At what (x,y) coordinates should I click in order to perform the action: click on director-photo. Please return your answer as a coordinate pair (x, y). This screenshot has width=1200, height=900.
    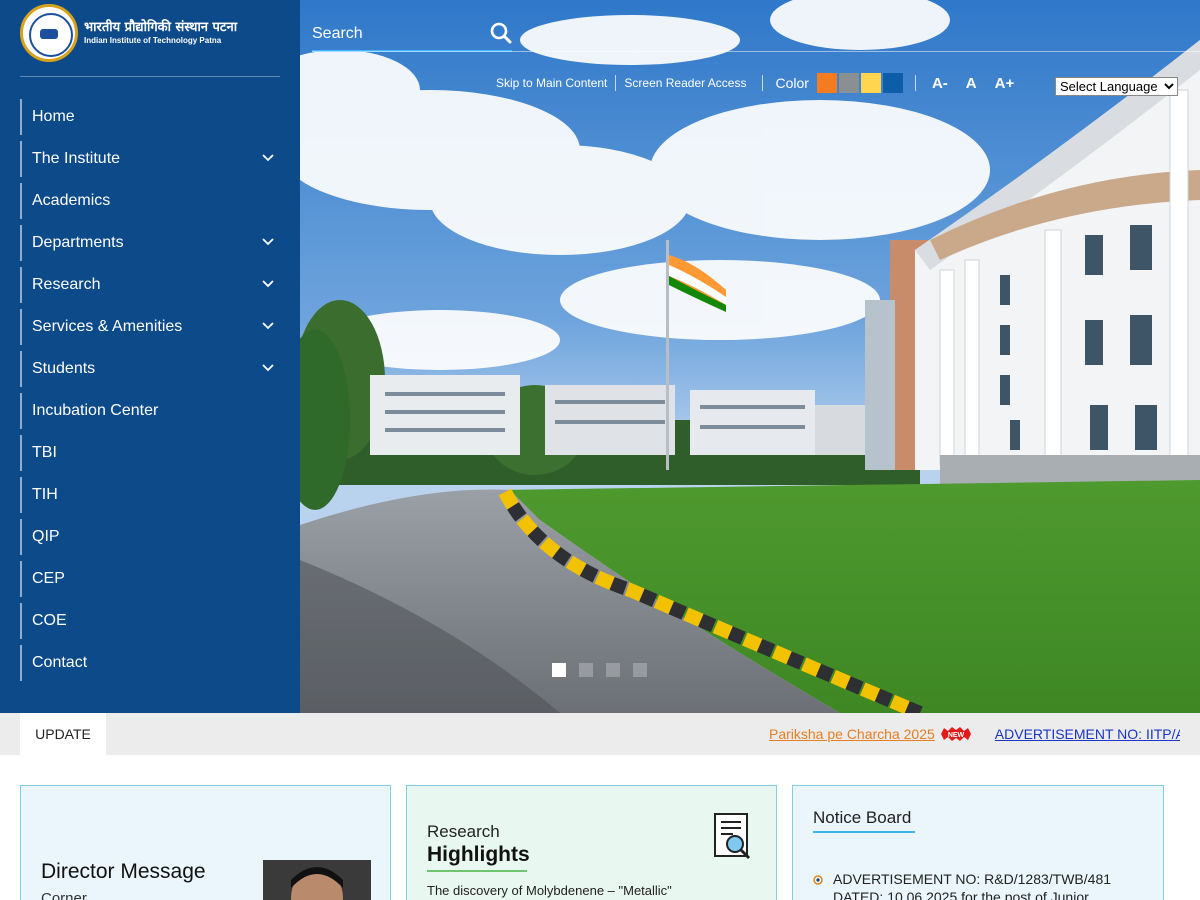
    Looking at the image, I should click on (317, 880).